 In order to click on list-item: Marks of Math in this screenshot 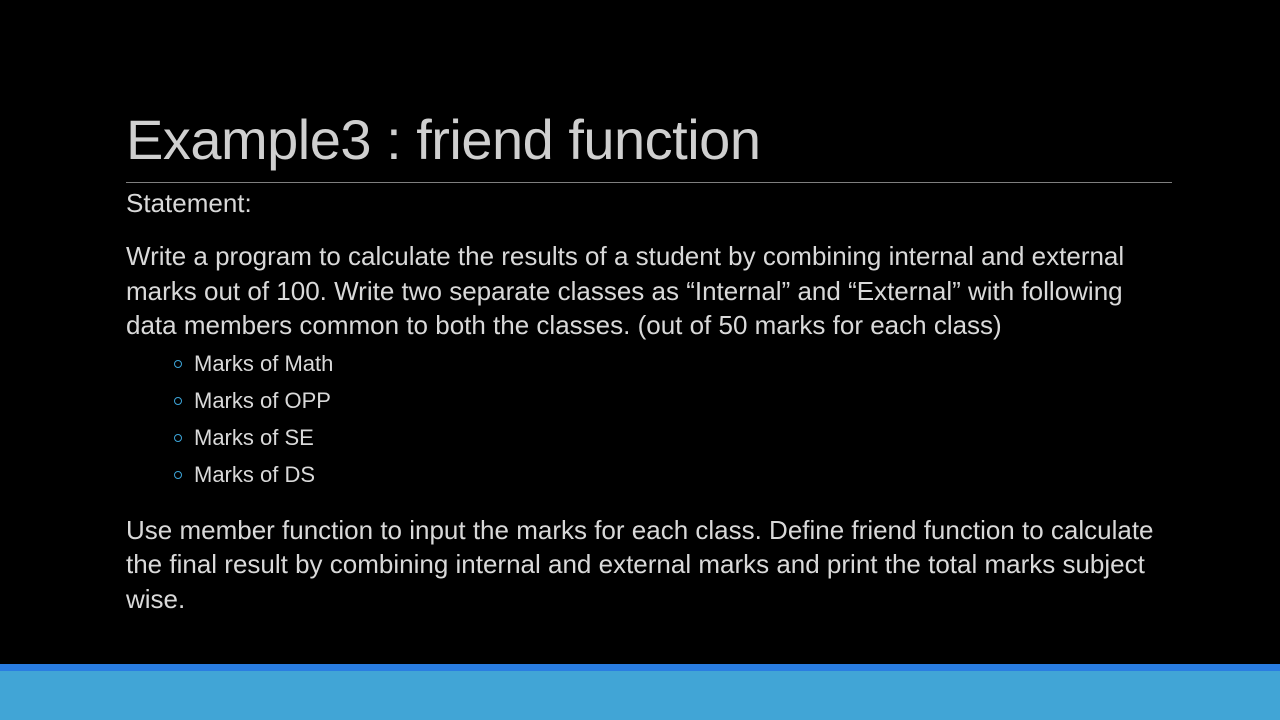, I will do `click(675, 364)`.